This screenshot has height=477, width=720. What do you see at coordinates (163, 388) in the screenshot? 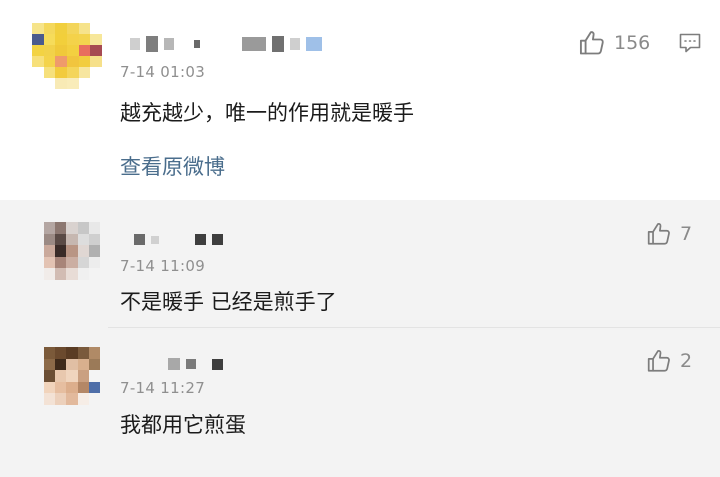
I see `reply-timestamp: 7-14 11:27` at bounding box center [163, 388].